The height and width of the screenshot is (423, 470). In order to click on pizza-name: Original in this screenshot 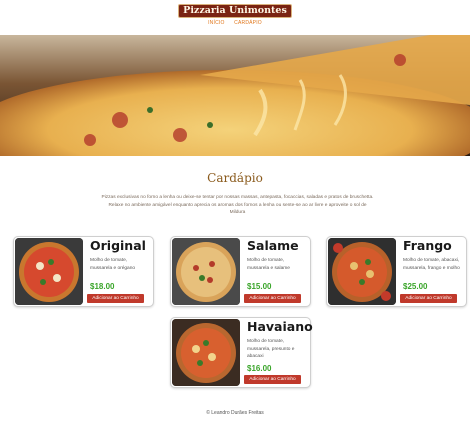, I will do `click(118, 245)`.